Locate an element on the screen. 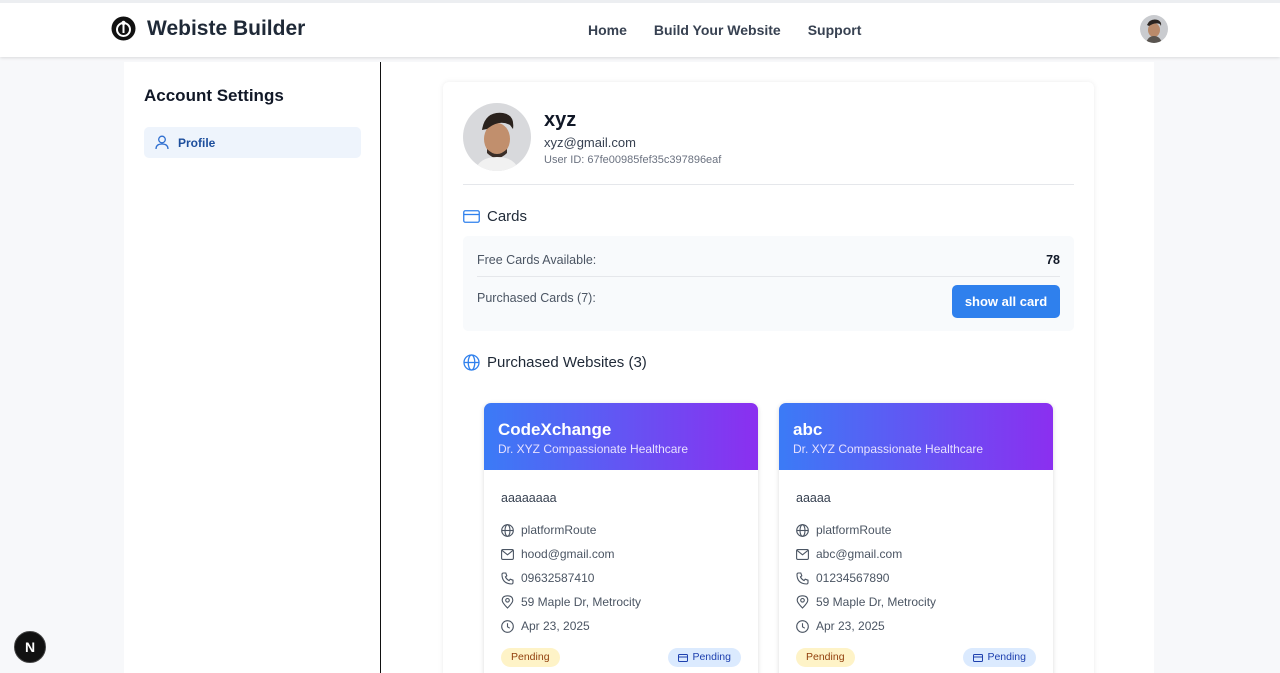 The height and width of the screenshot is (673, 1280). main-nav: Home Build Your Website Support is located at coordinates (738, 30).